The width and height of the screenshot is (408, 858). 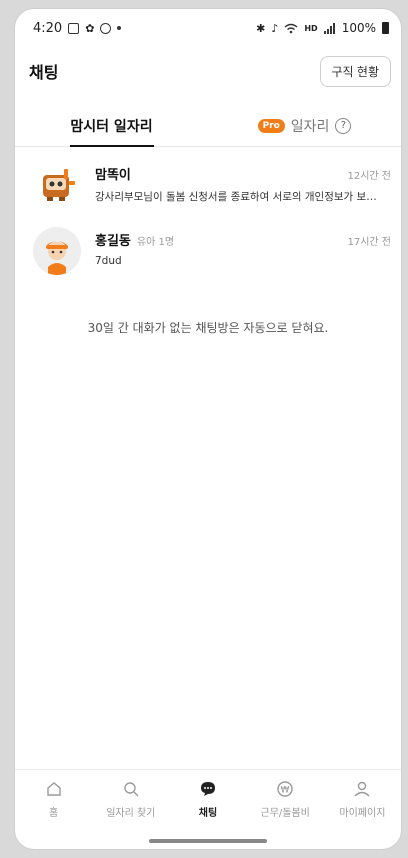 What do you see at coordinates (44, 72) in the screenshot?
I see `page-title: 채팅` at bounding box center [44, 72].